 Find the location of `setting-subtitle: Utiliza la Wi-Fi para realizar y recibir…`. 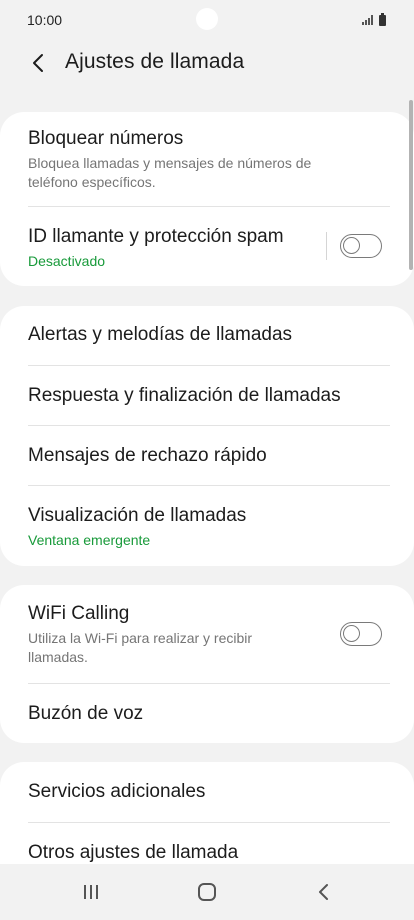

setting-subtitle: Utiliza la Wi-Fi para realizar y recibir… is located at coordinates (140, 647).